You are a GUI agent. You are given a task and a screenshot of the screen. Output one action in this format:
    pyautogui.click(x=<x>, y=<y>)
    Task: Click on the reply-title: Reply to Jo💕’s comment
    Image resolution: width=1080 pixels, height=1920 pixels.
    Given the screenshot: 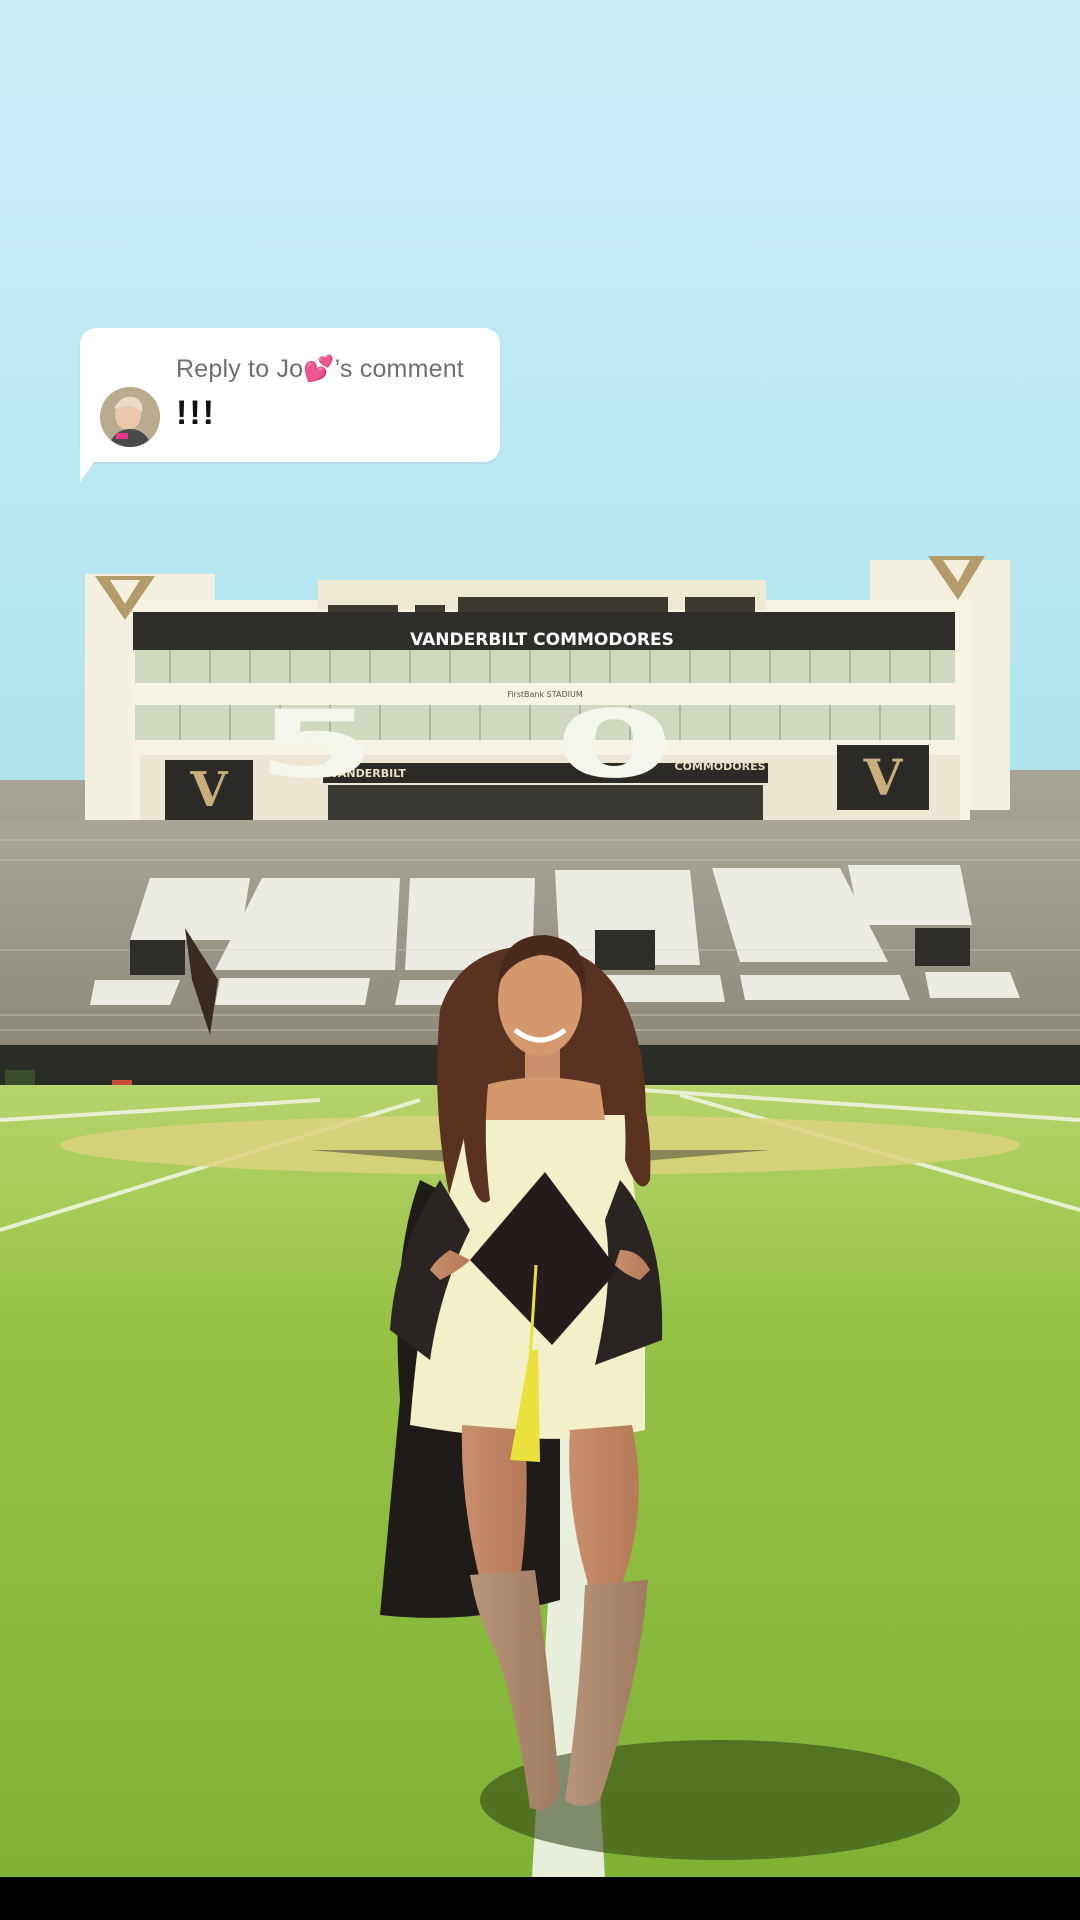 What is the action you would take?
    pyautogui.click(x=320, y=369)
    